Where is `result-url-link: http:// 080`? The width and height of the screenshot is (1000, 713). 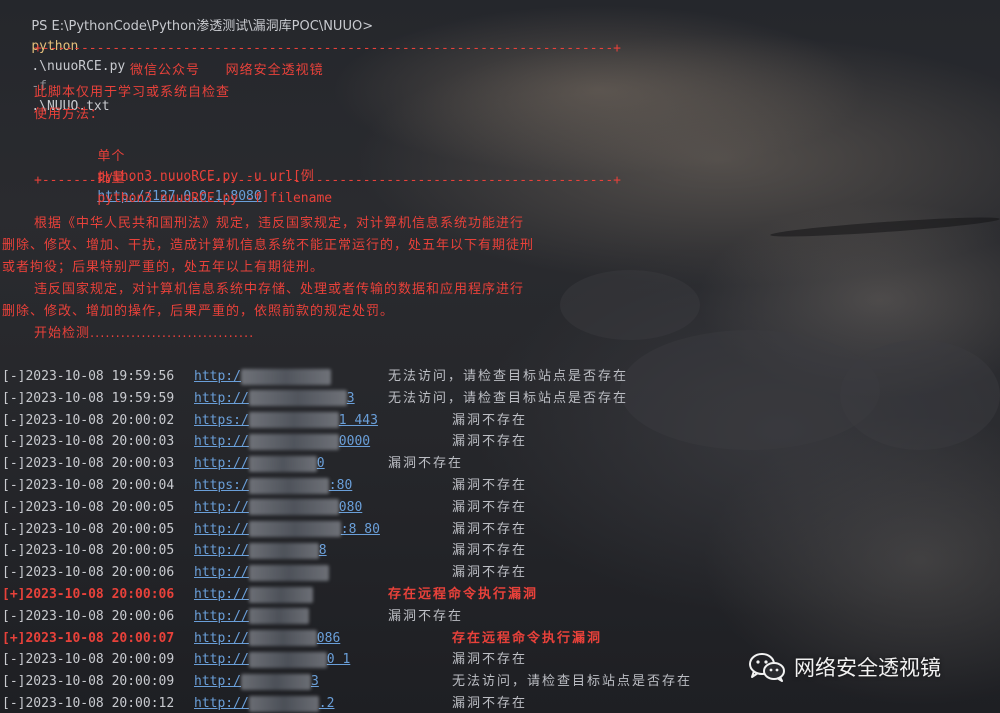
result-url-link: http:// 080 is located at coordinates (278, 508).